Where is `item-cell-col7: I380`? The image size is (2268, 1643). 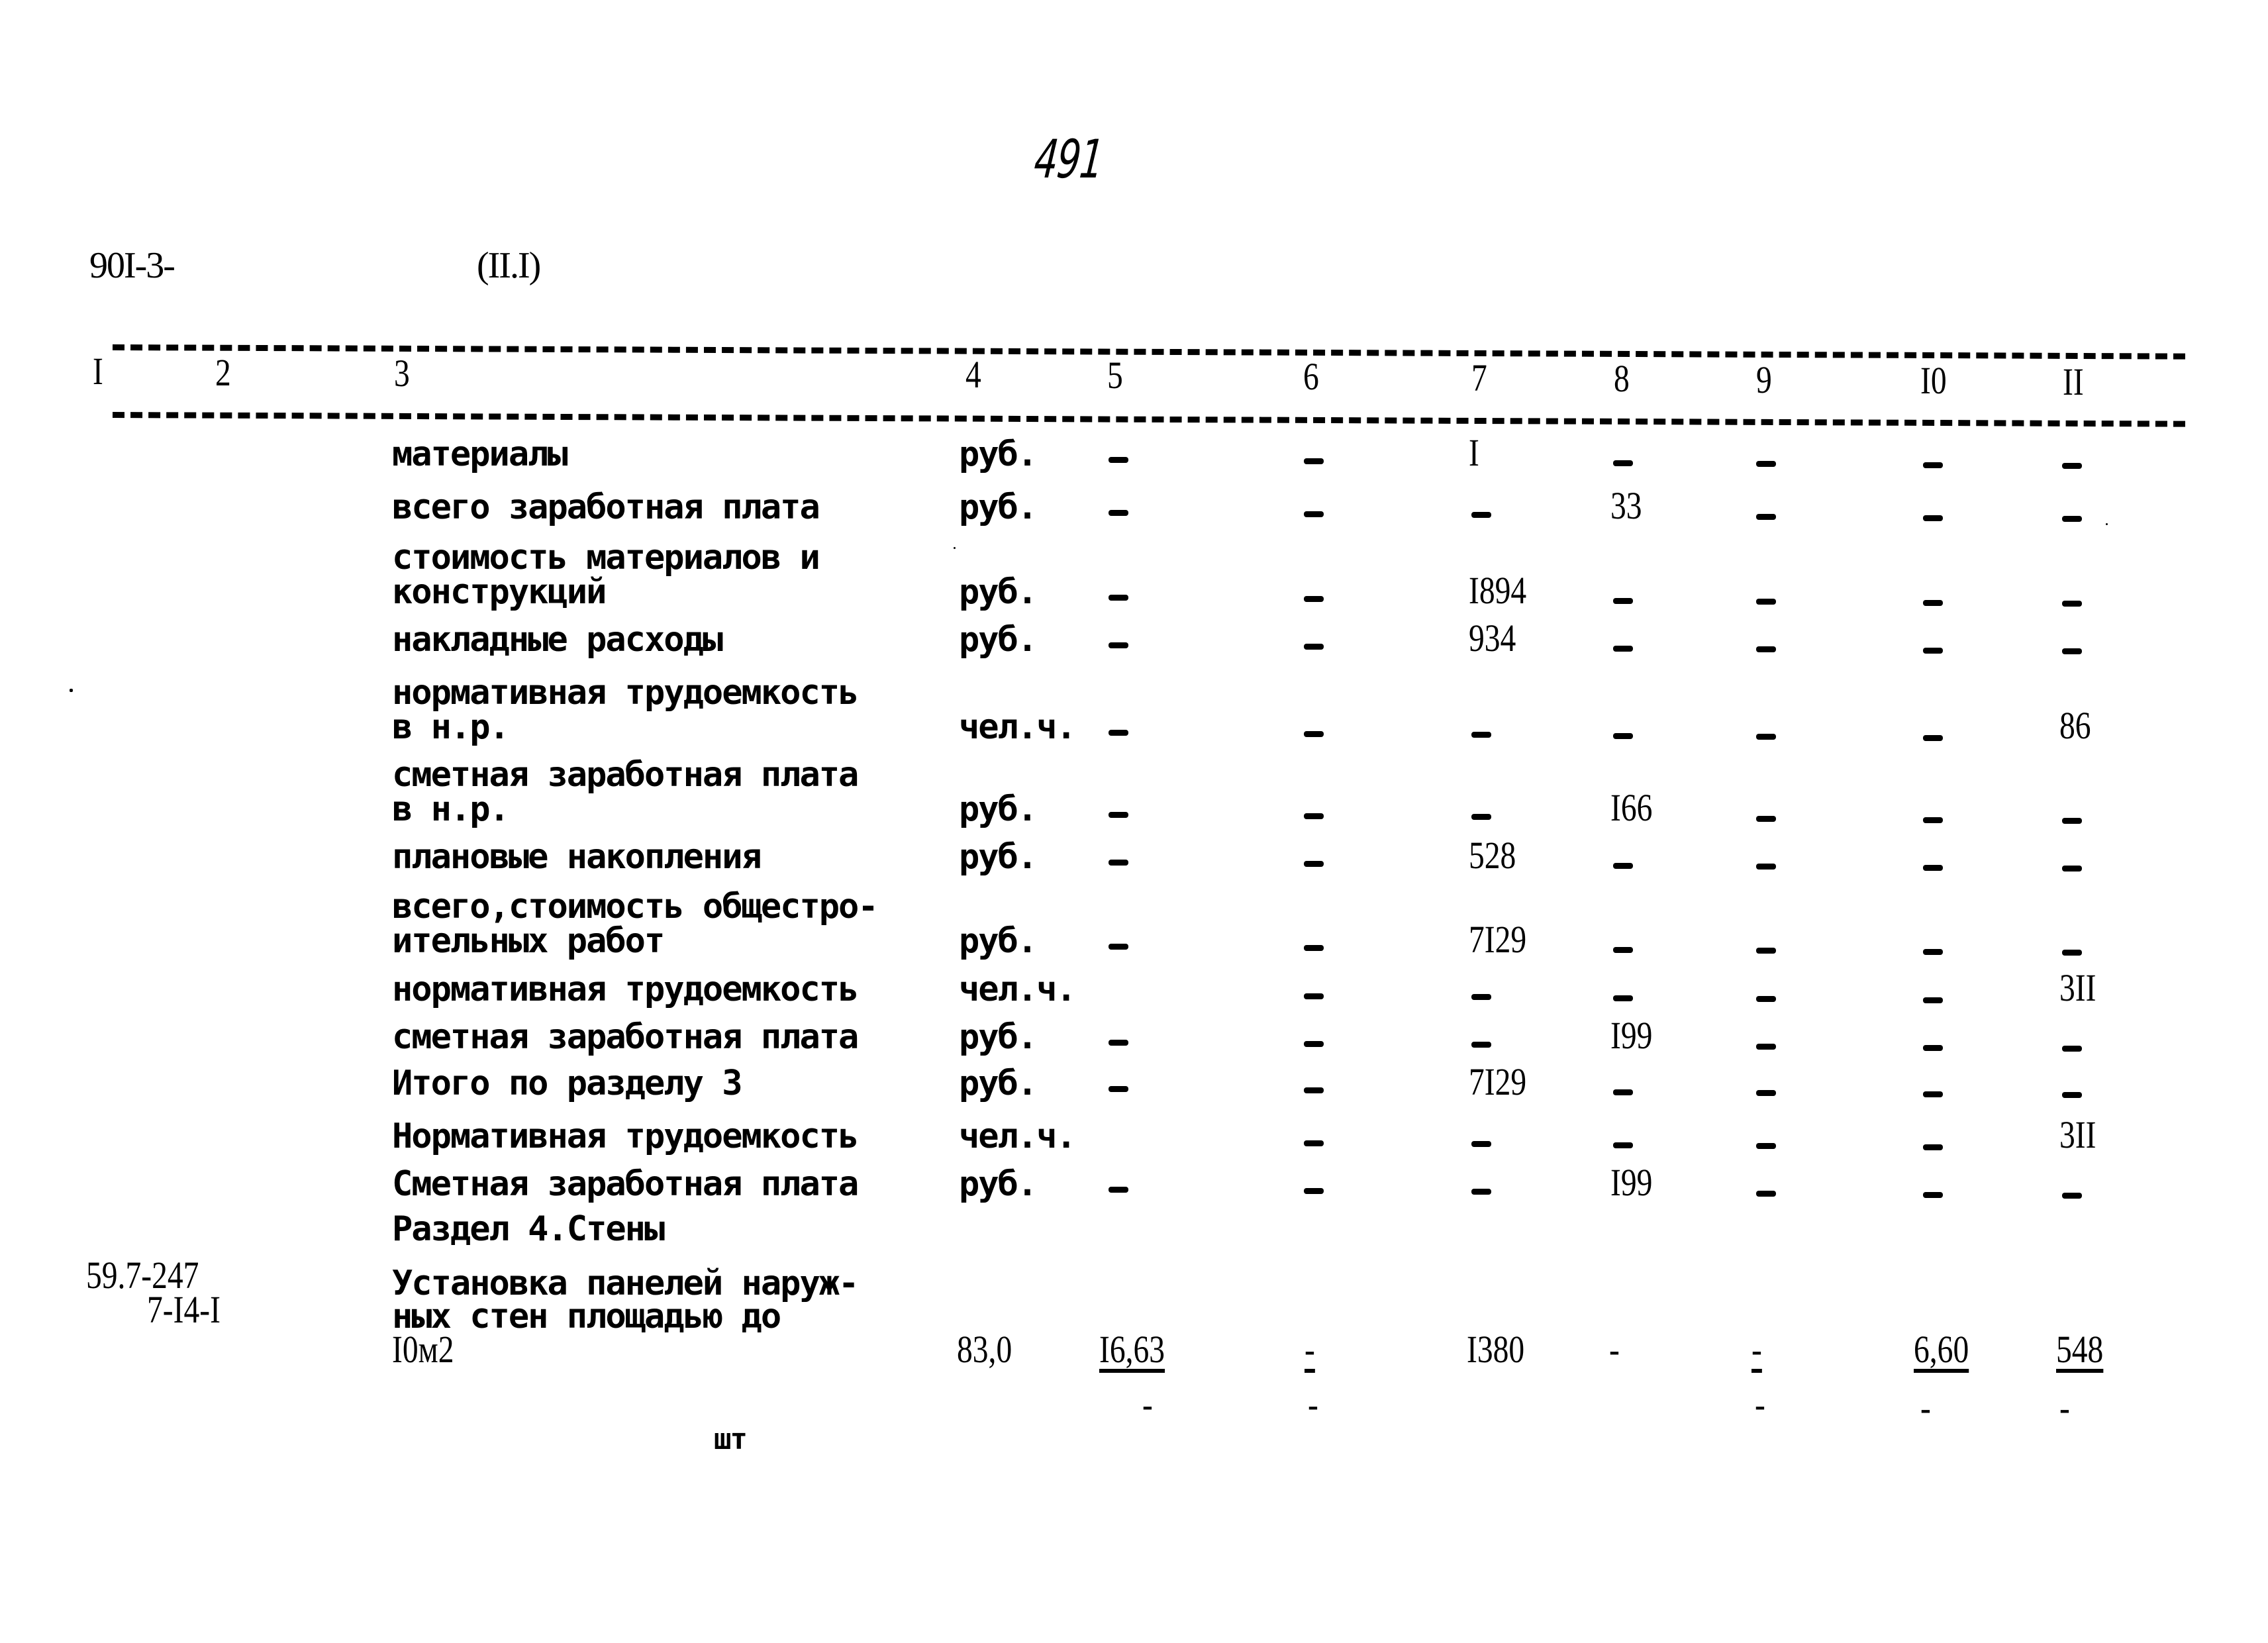 item-cell-col7: I380 is located at coordinates (1496, 1350).